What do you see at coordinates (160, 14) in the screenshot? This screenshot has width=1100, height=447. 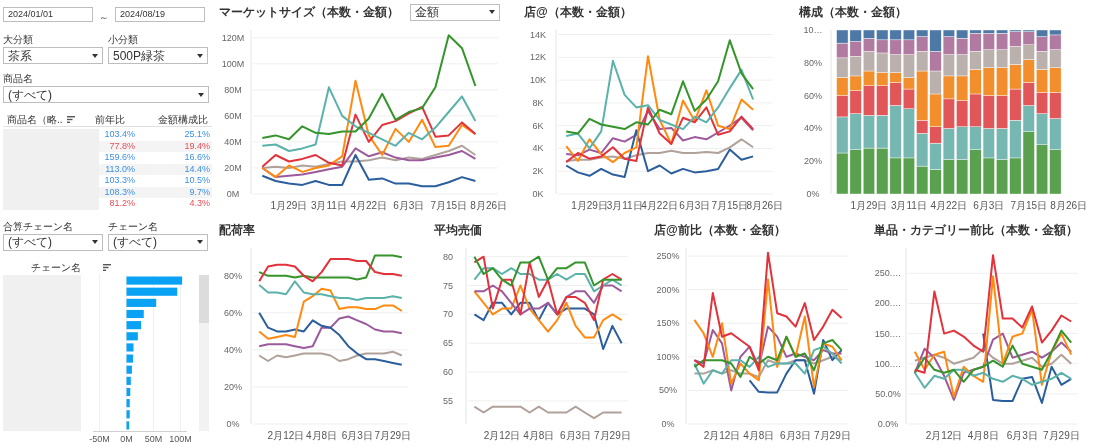 I see `date-field: 2024/08/19` at bounding box center [160, 14].